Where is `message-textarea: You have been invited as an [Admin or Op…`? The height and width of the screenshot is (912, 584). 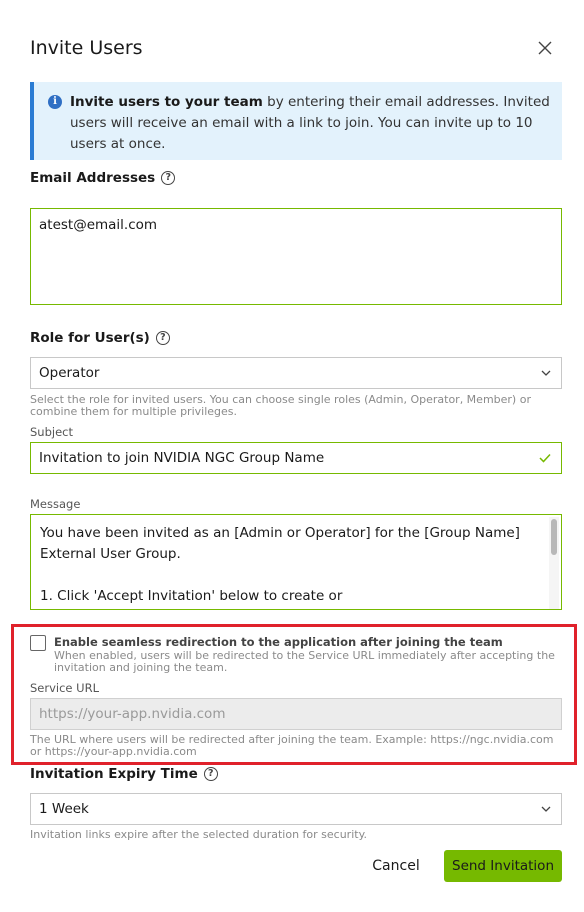
message-textarea: You have been invited as an [Admin or Op… is located at coordinates (296, 562).